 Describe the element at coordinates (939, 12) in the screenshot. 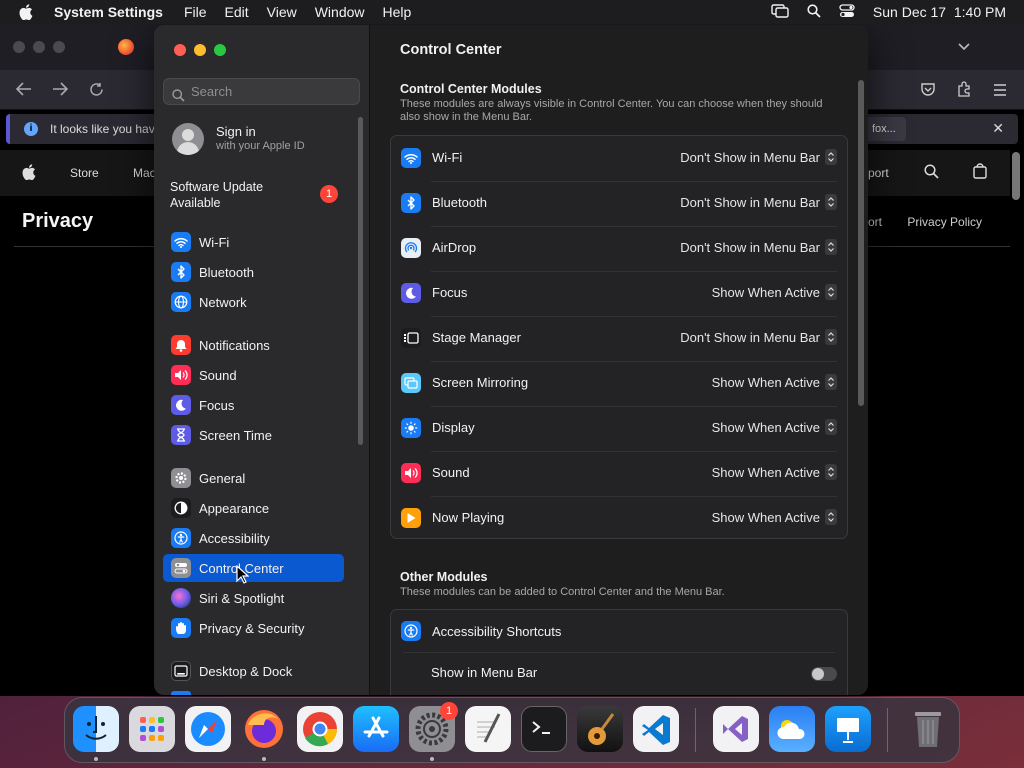

I see `menu-clock: Sun Dec 17 1:40 PM` at that location.